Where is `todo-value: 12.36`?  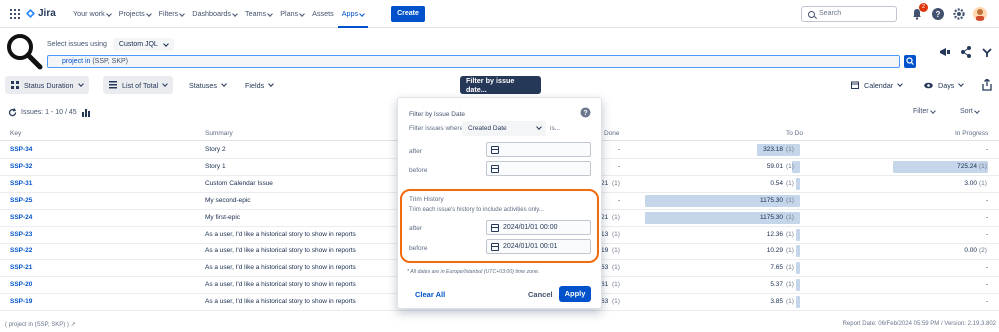 todo-value: 12.36 is located at coordinates (774, 234).